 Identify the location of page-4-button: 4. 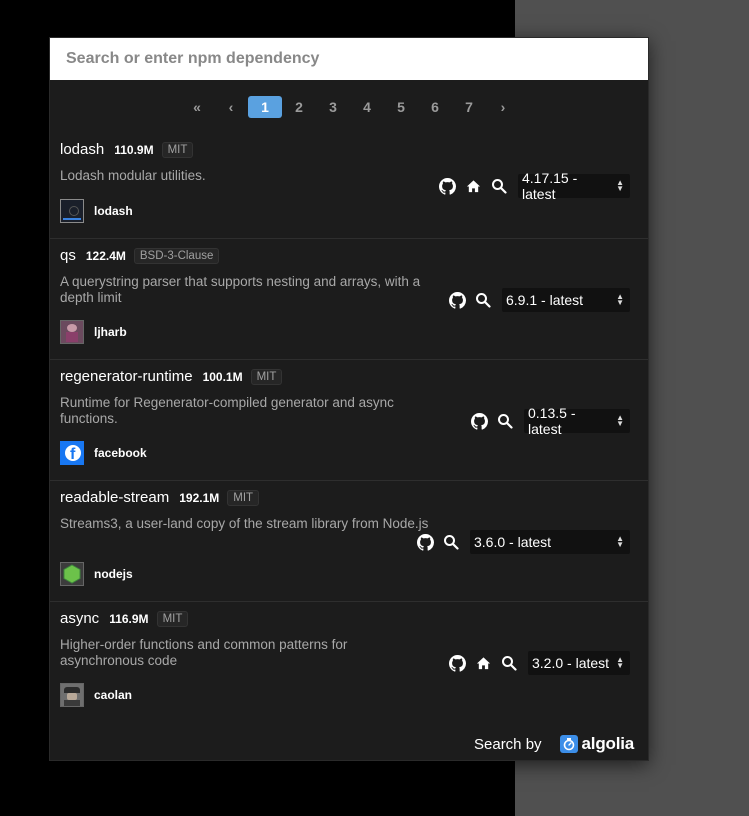
(367, 107).